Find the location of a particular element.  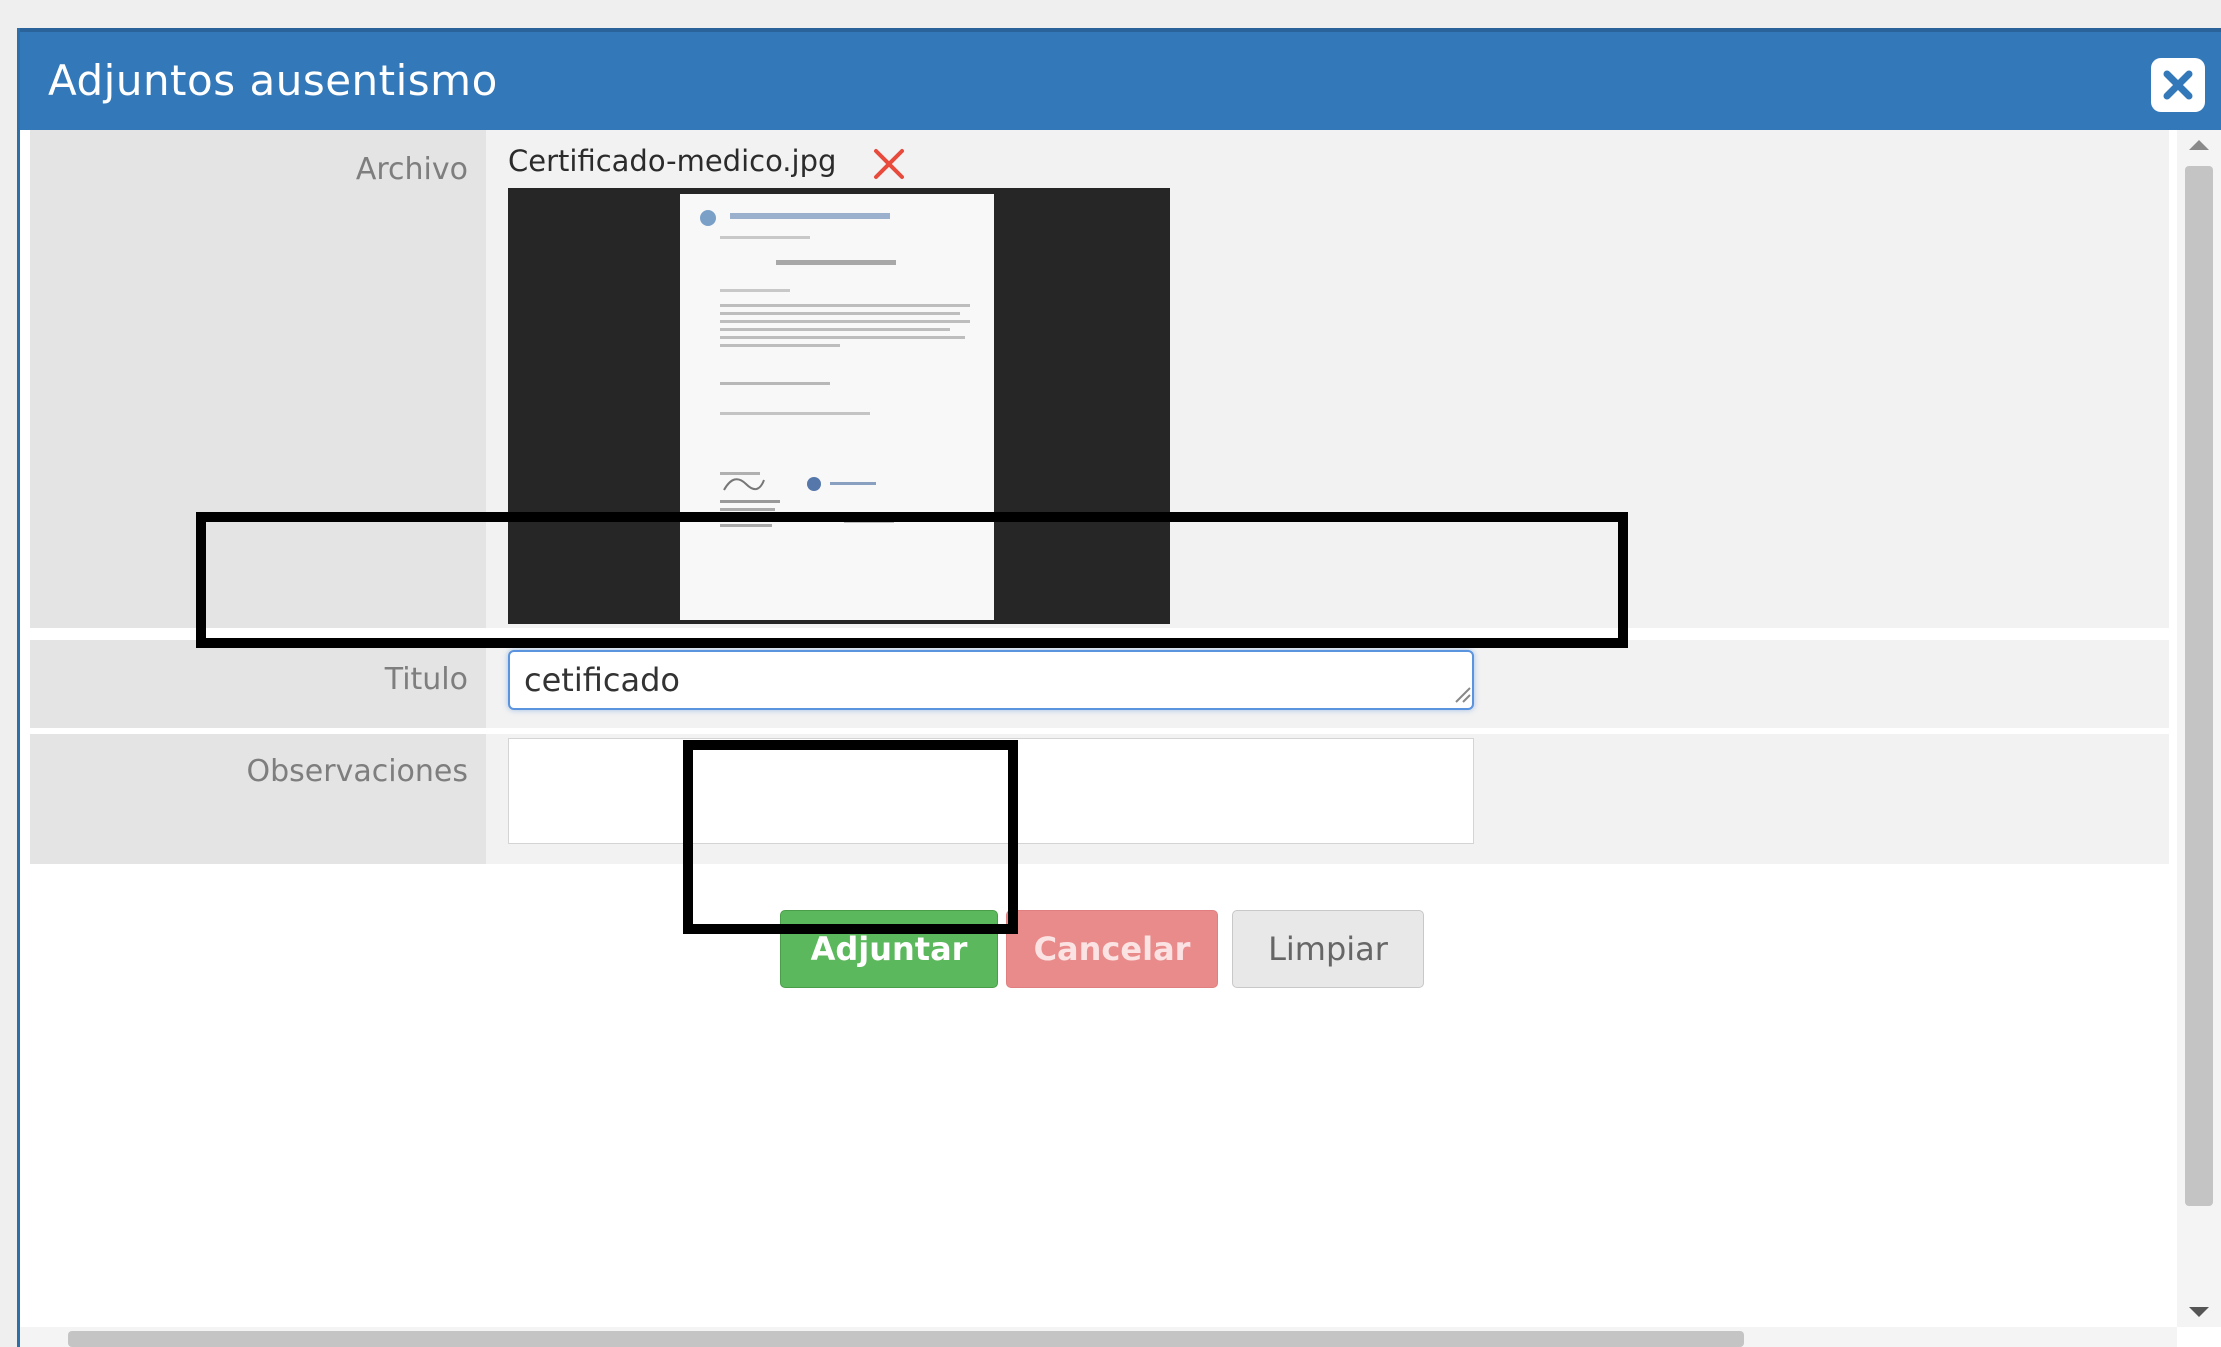

scroll-up-icon is located at coordinates (2199, 145).